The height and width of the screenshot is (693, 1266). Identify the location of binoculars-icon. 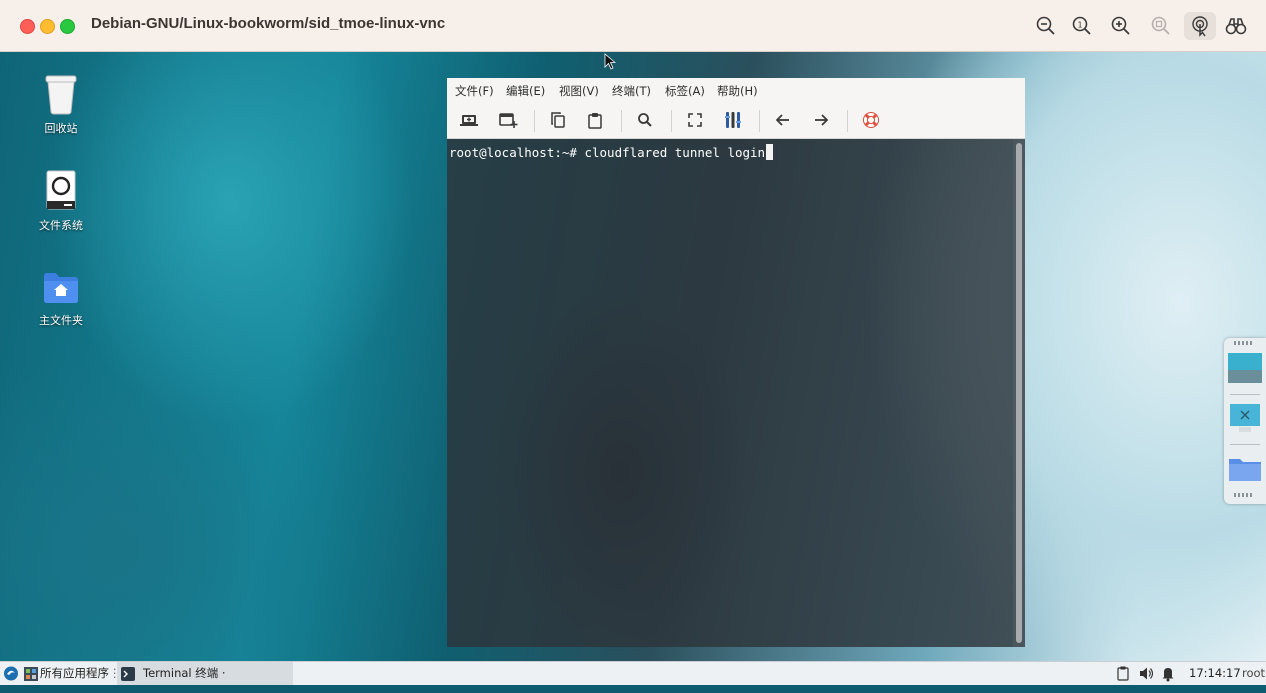
(1236, 26).